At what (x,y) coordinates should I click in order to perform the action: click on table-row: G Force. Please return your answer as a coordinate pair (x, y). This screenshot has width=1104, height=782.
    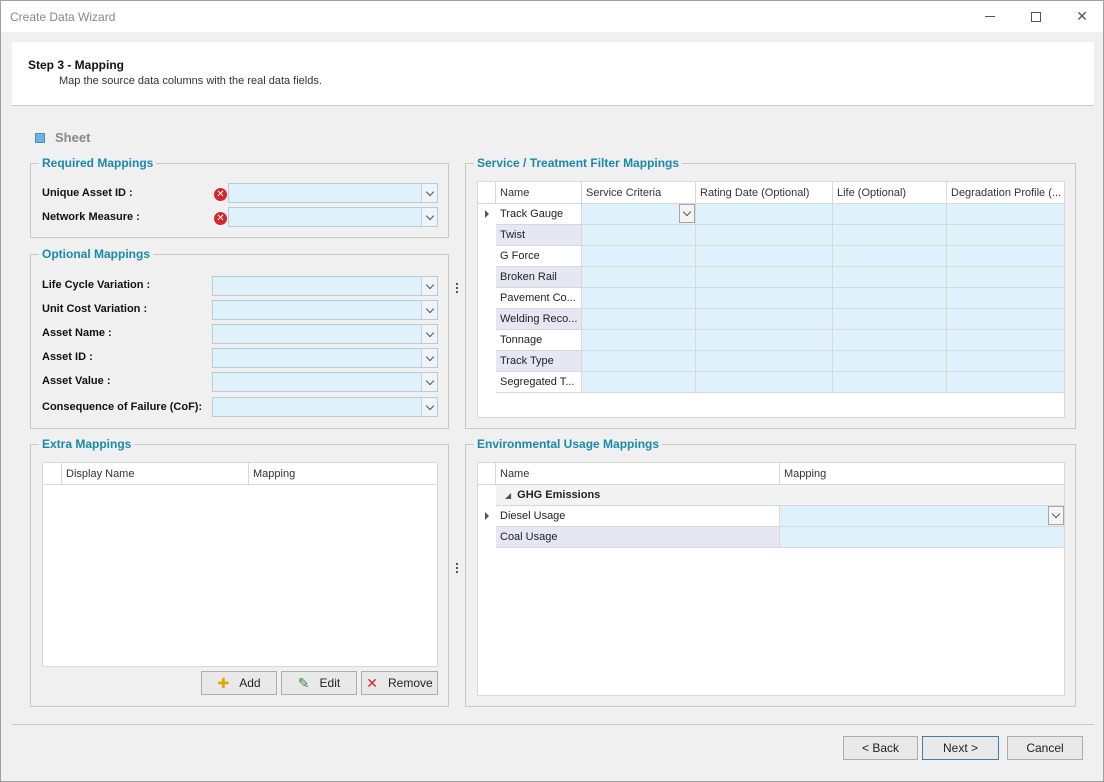
    Looking at the image, I should click on (771, 256).